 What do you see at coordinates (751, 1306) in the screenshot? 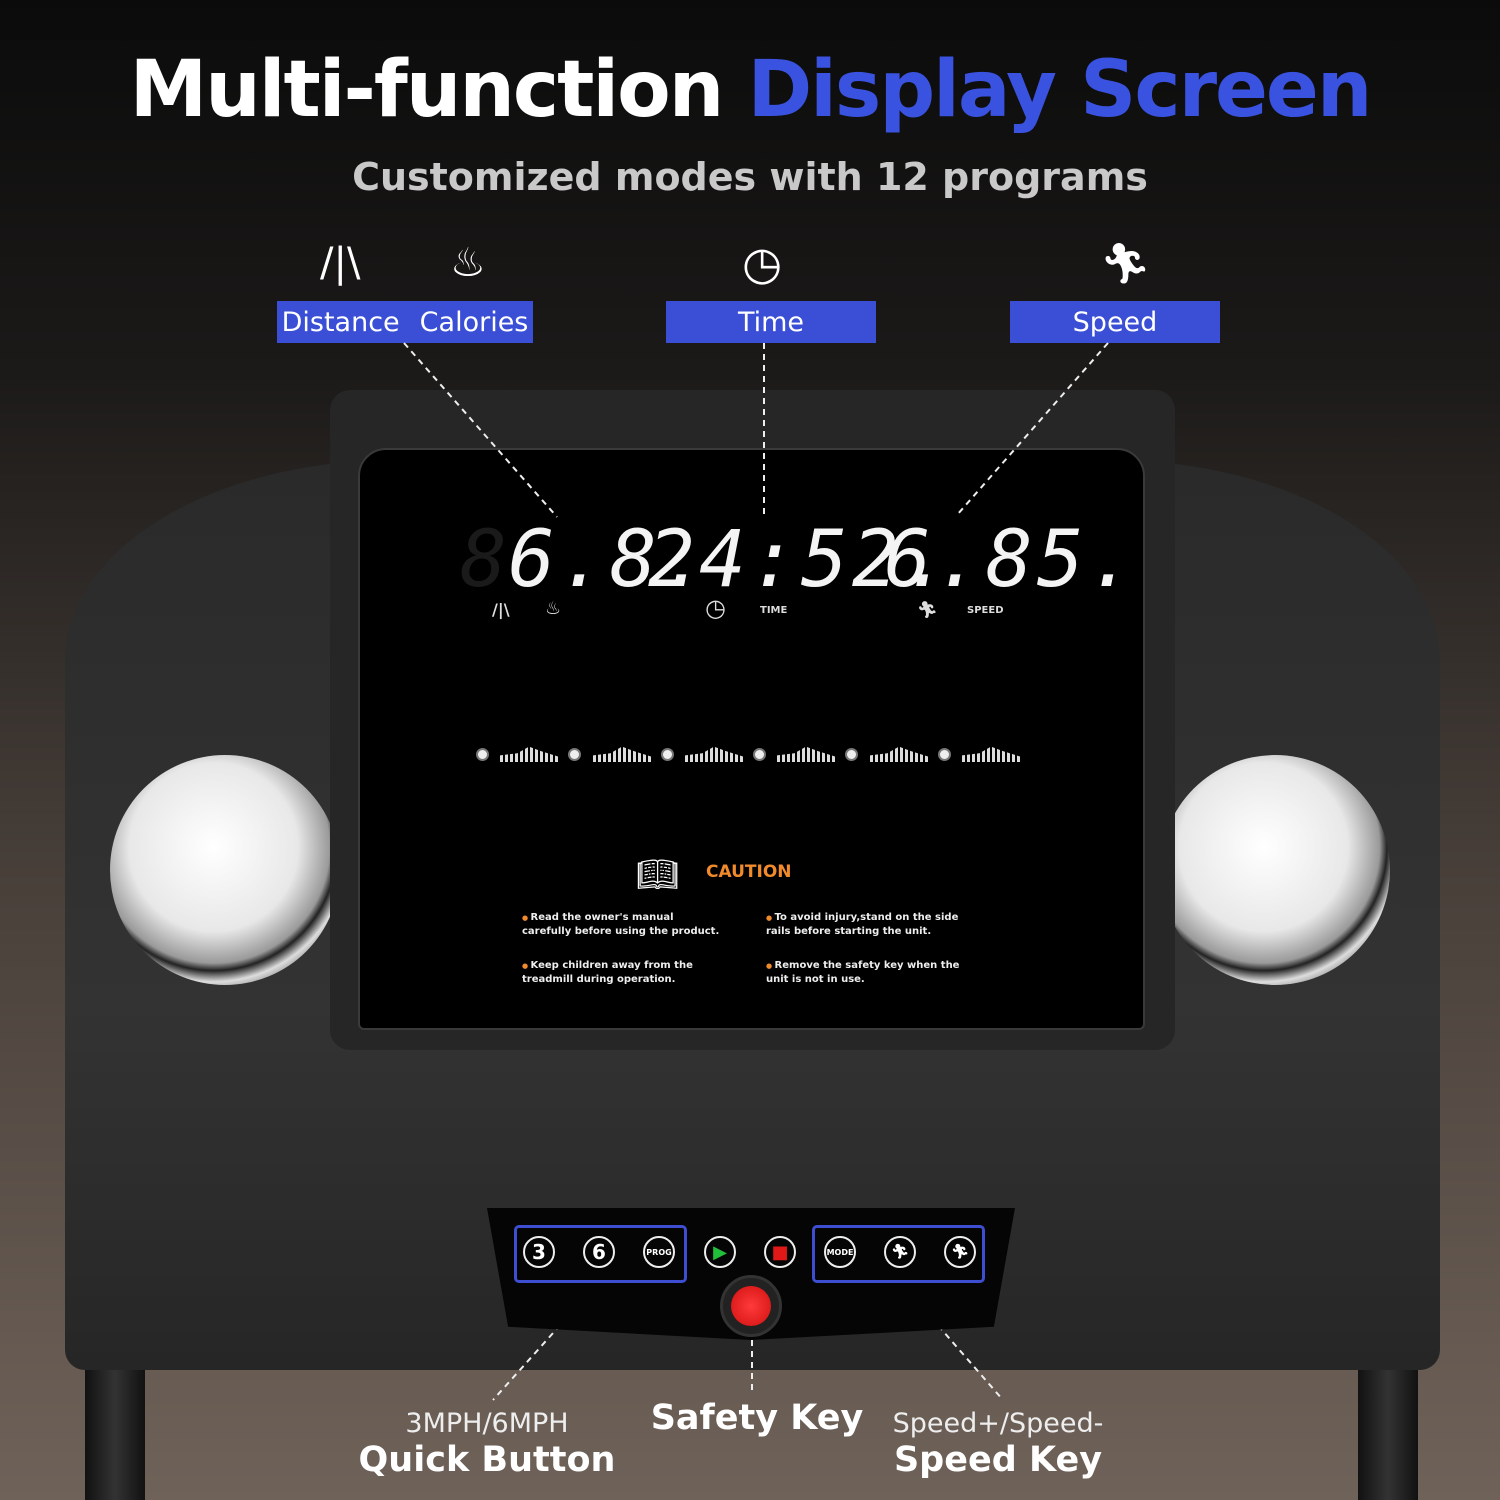
I see `safety-key` at bounding box center [751, 1306].